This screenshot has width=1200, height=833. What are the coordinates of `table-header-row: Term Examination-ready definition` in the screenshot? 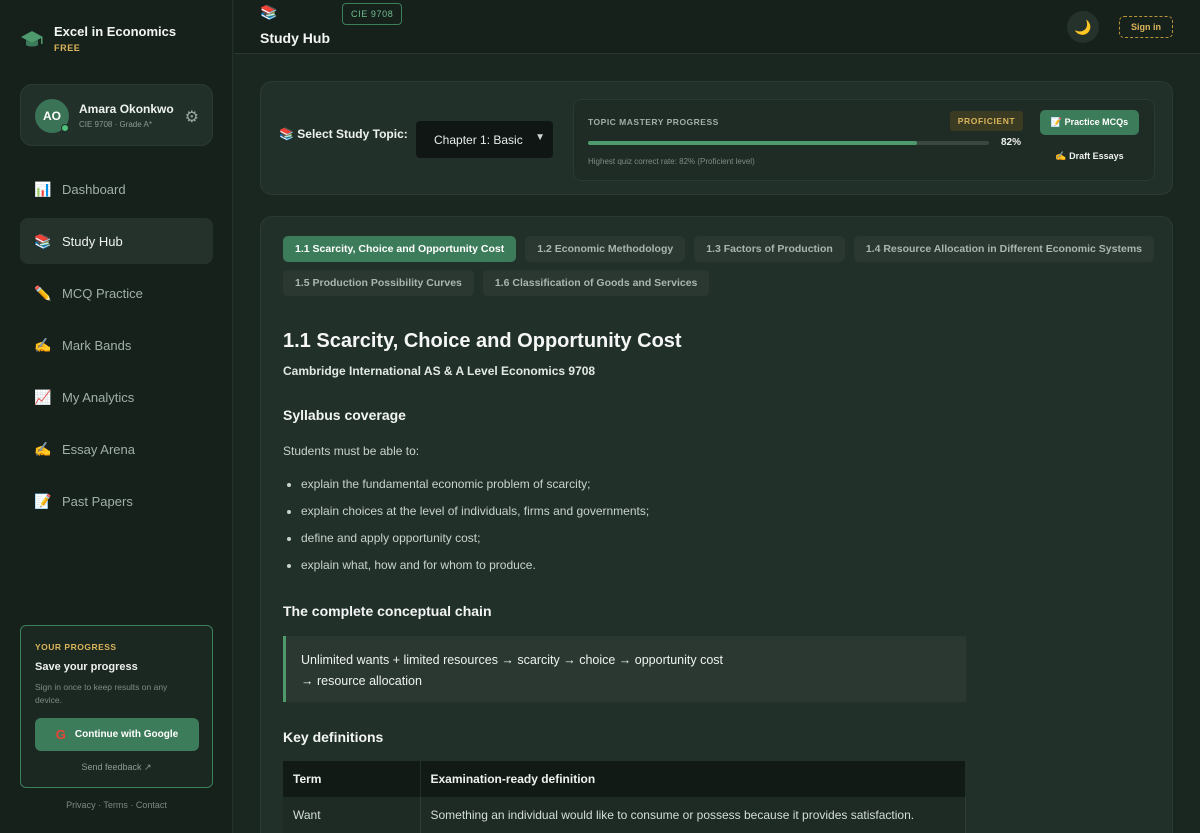 It's located at (624, 779).